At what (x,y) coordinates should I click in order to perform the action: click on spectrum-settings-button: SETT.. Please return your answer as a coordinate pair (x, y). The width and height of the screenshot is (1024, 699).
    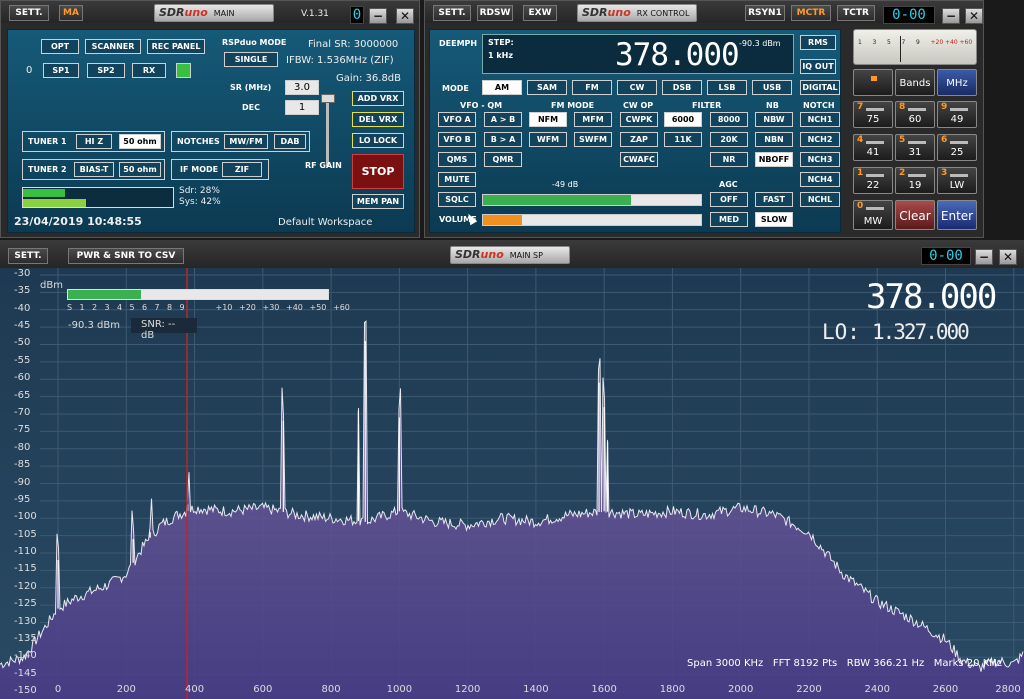
    Looking at the image, I should click on (28, 256).